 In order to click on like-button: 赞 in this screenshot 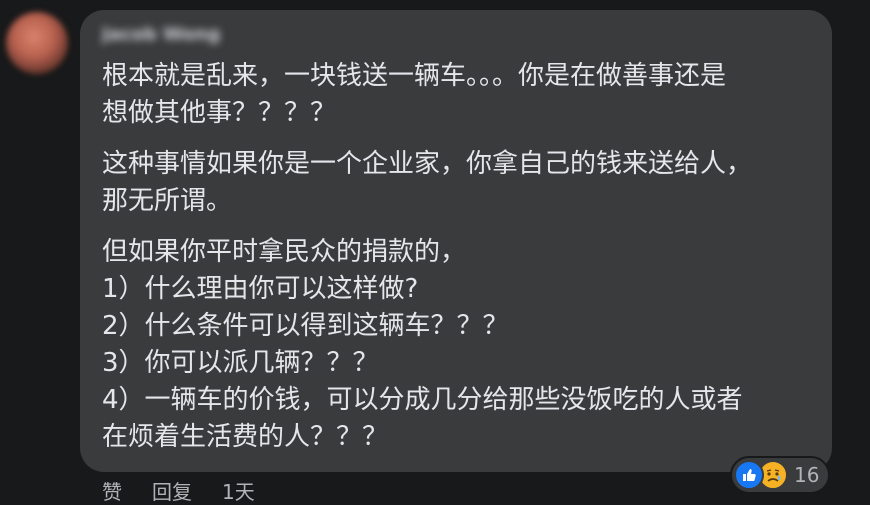, I will do `click(112, 490)`.